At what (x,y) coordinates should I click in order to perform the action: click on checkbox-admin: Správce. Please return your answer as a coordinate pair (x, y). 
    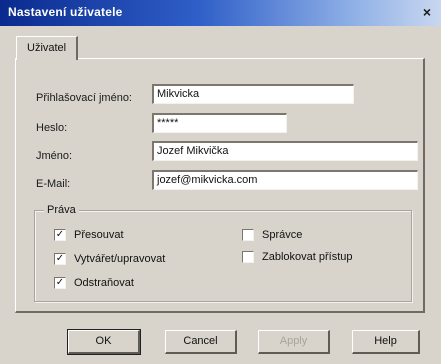
    Looking at the image, I should click on (312, 236).